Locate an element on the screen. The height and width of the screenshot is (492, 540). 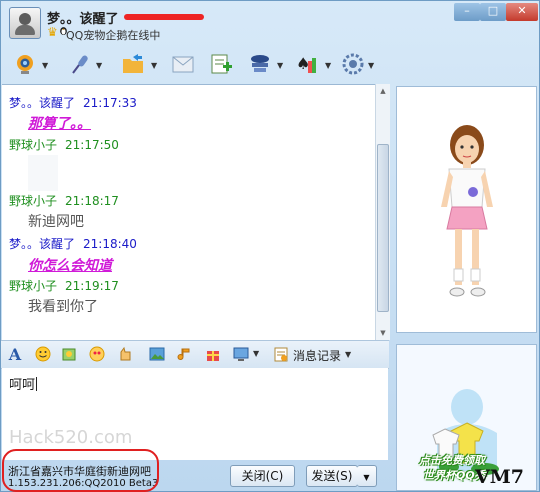
message-text: 我看到你了 is located at coordinates (63, 307).